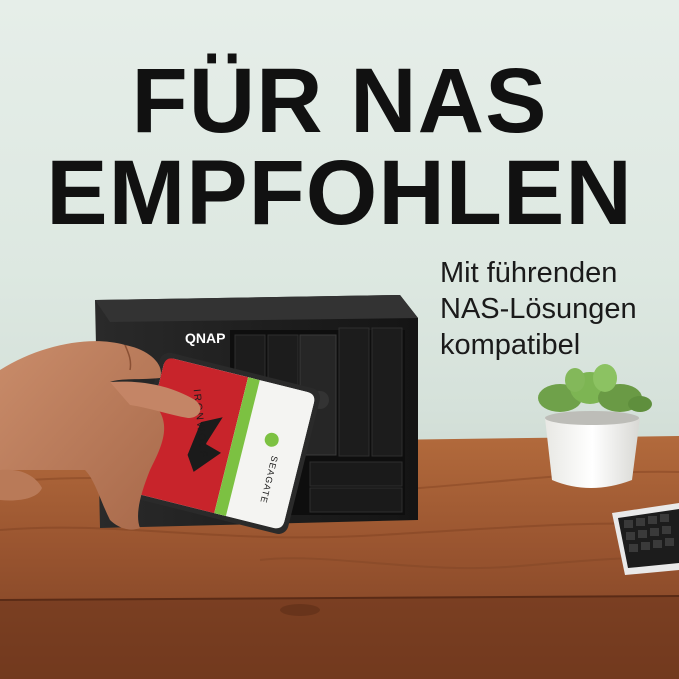  Describe the element at coordinates (538, 309) in the screenshot. I see `subtext-line-2: NAS-Lösungen` at that location.